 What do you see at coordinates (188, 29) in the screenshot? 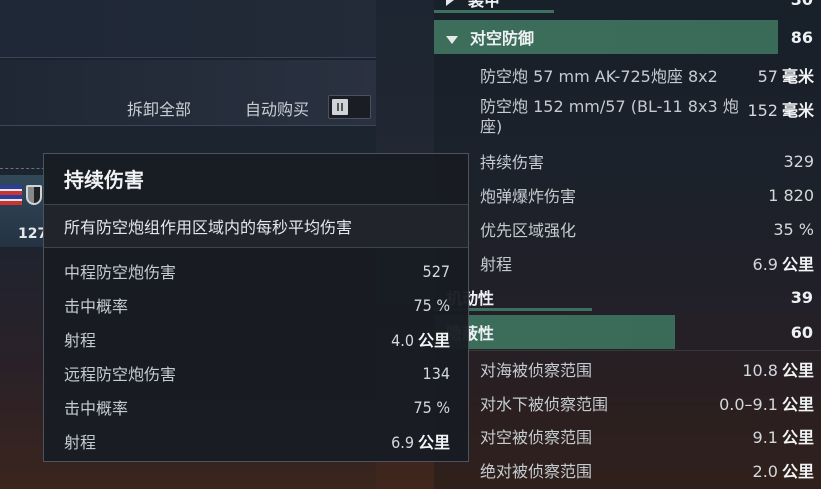
I see `left-header-strip` at bounding box center [188, 29].